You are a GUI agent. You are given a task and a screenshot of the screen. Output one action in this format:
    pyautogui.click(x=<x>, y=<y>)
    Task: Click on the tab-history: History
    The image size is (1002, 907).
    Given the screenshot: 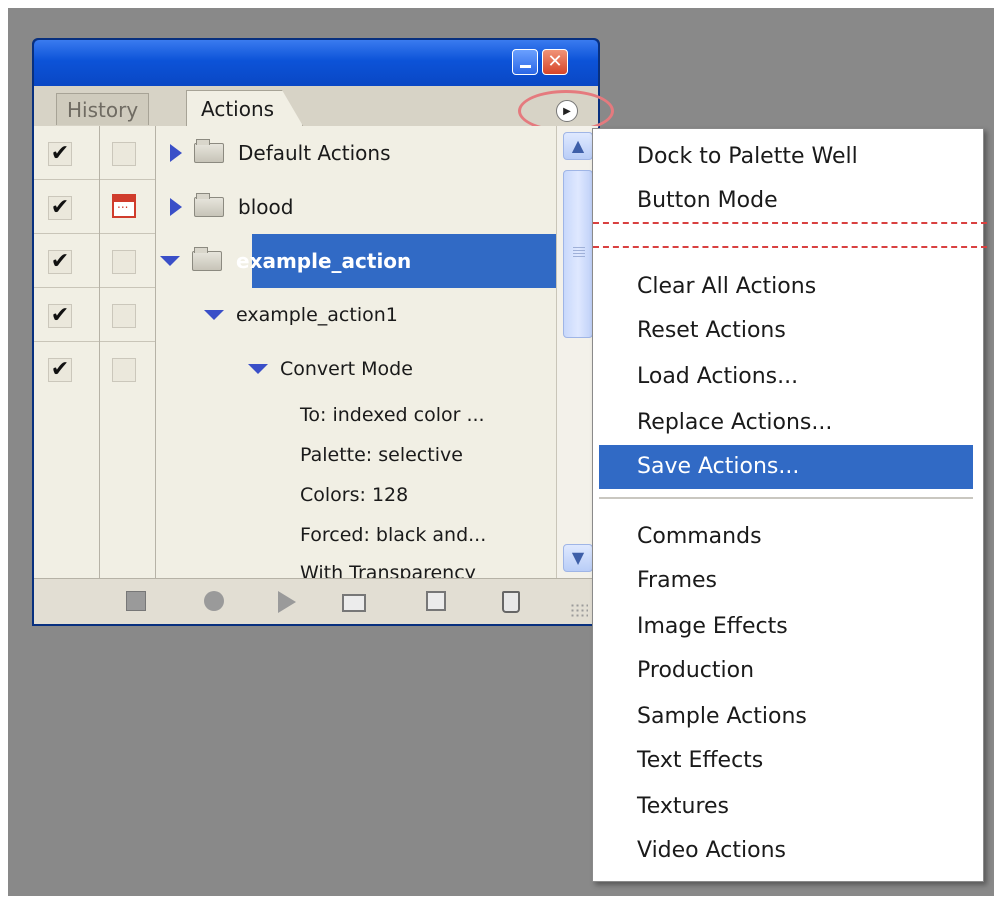 What is the action you would take?
    pyautogui.click(x=103, y=109)
    